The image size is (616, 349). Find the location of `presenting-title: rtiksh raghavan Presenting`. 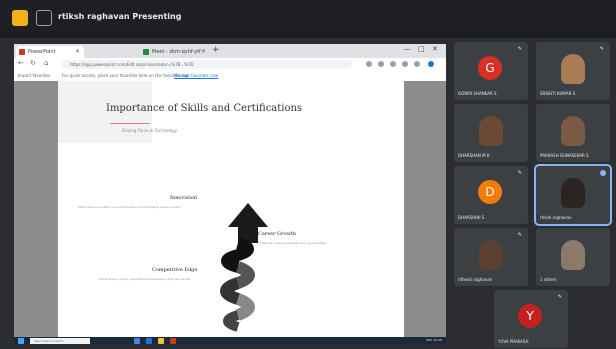

presenting-title: rtiksh raghavan Presenting is located at coordinates (120, 16).